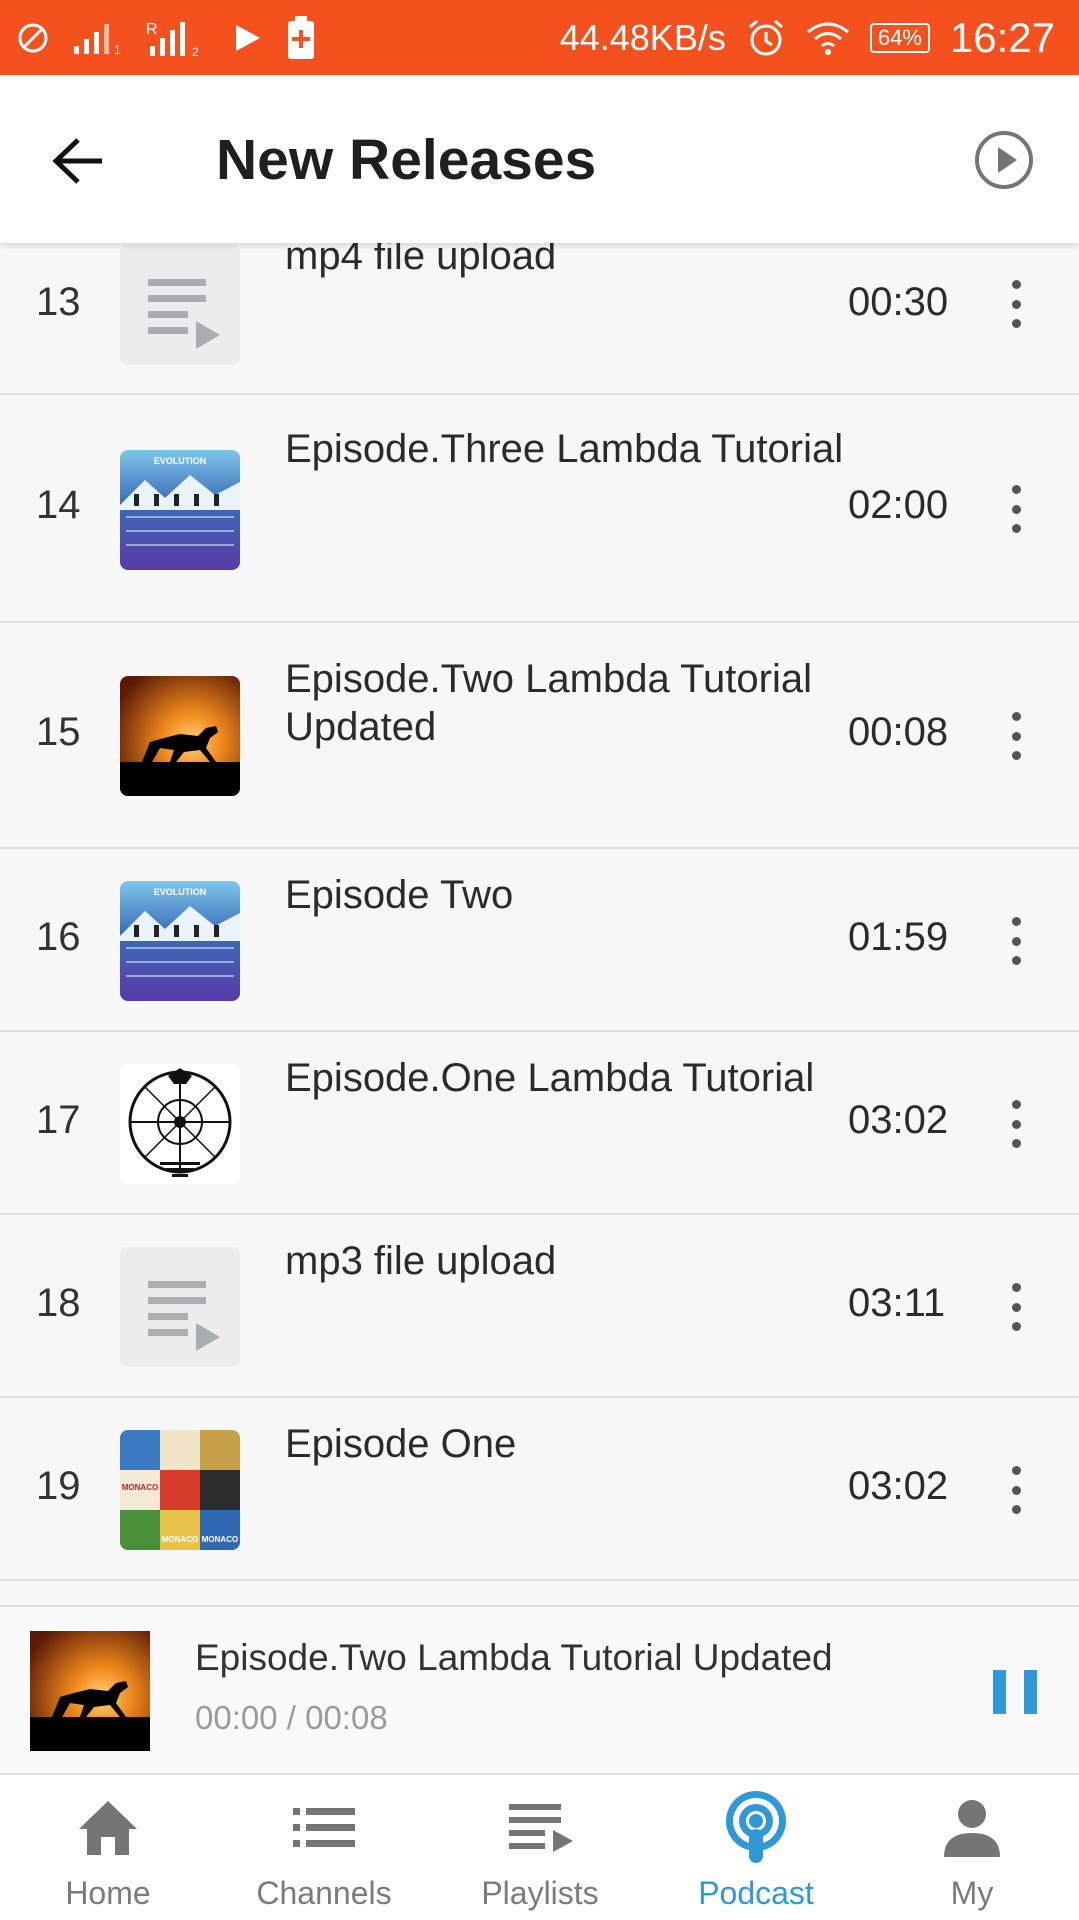  I want to click on episode-duration: 00:30, so click(898, 302).